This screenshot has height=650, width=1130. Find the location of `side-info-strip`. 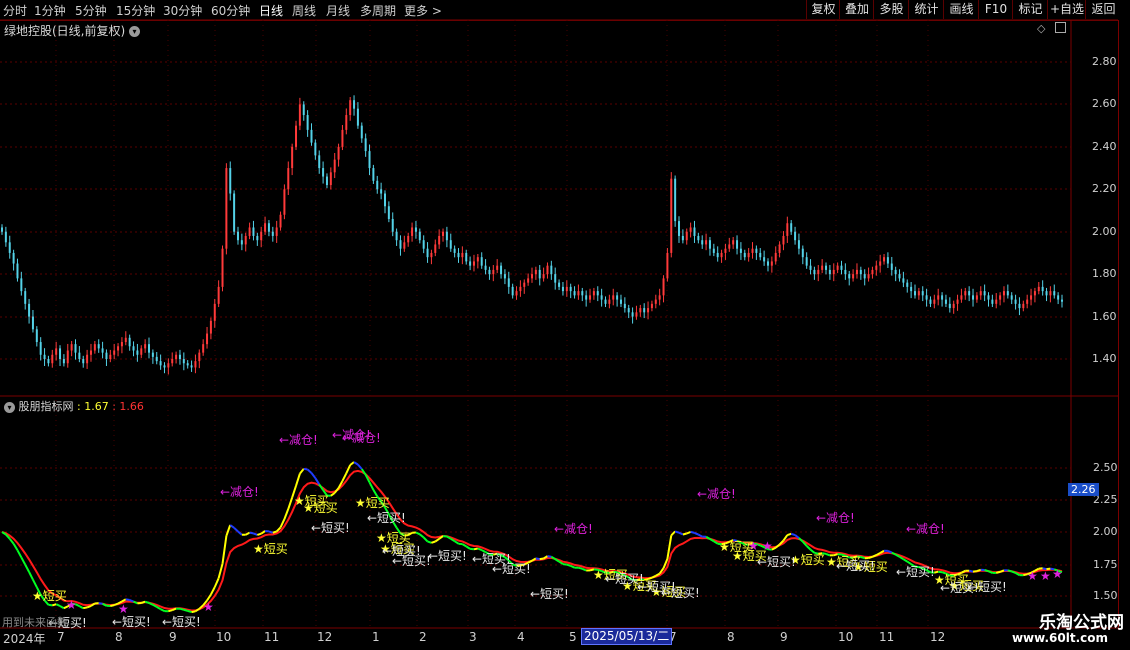

side-info-strip is located at coordinates (1124, 325).